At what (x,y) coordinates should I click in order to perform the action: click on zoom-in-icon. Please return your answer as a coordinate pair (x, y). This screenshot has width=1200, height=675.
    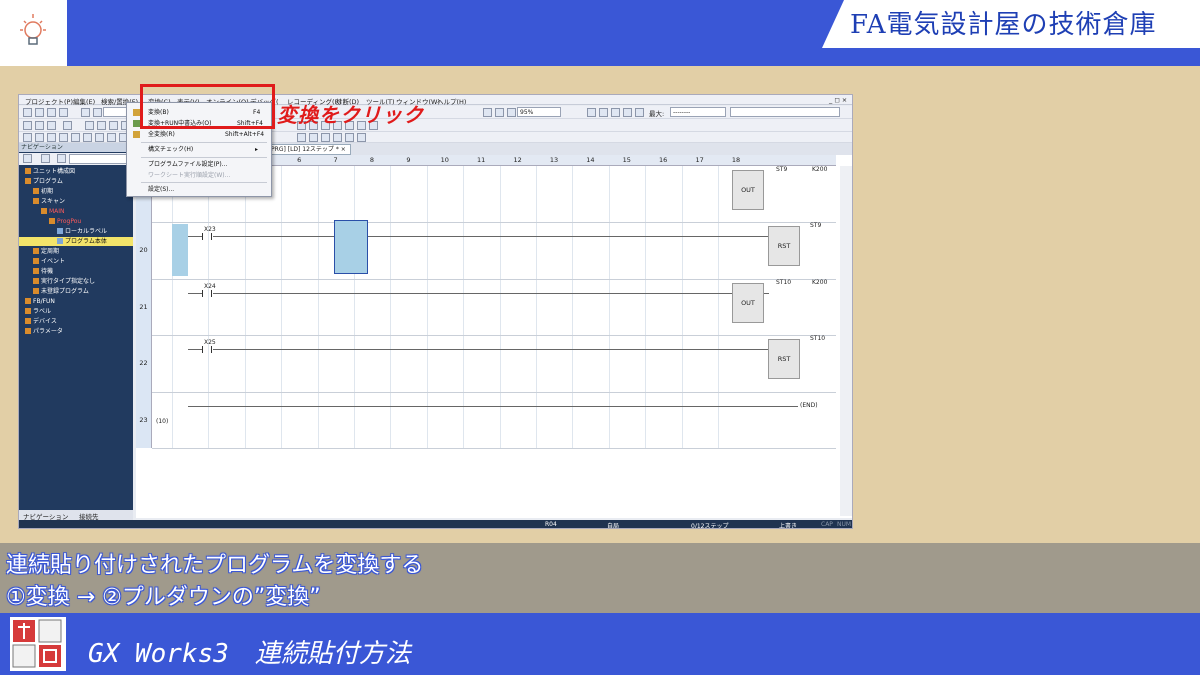
    Looking at the image, I should click on (487, 112).